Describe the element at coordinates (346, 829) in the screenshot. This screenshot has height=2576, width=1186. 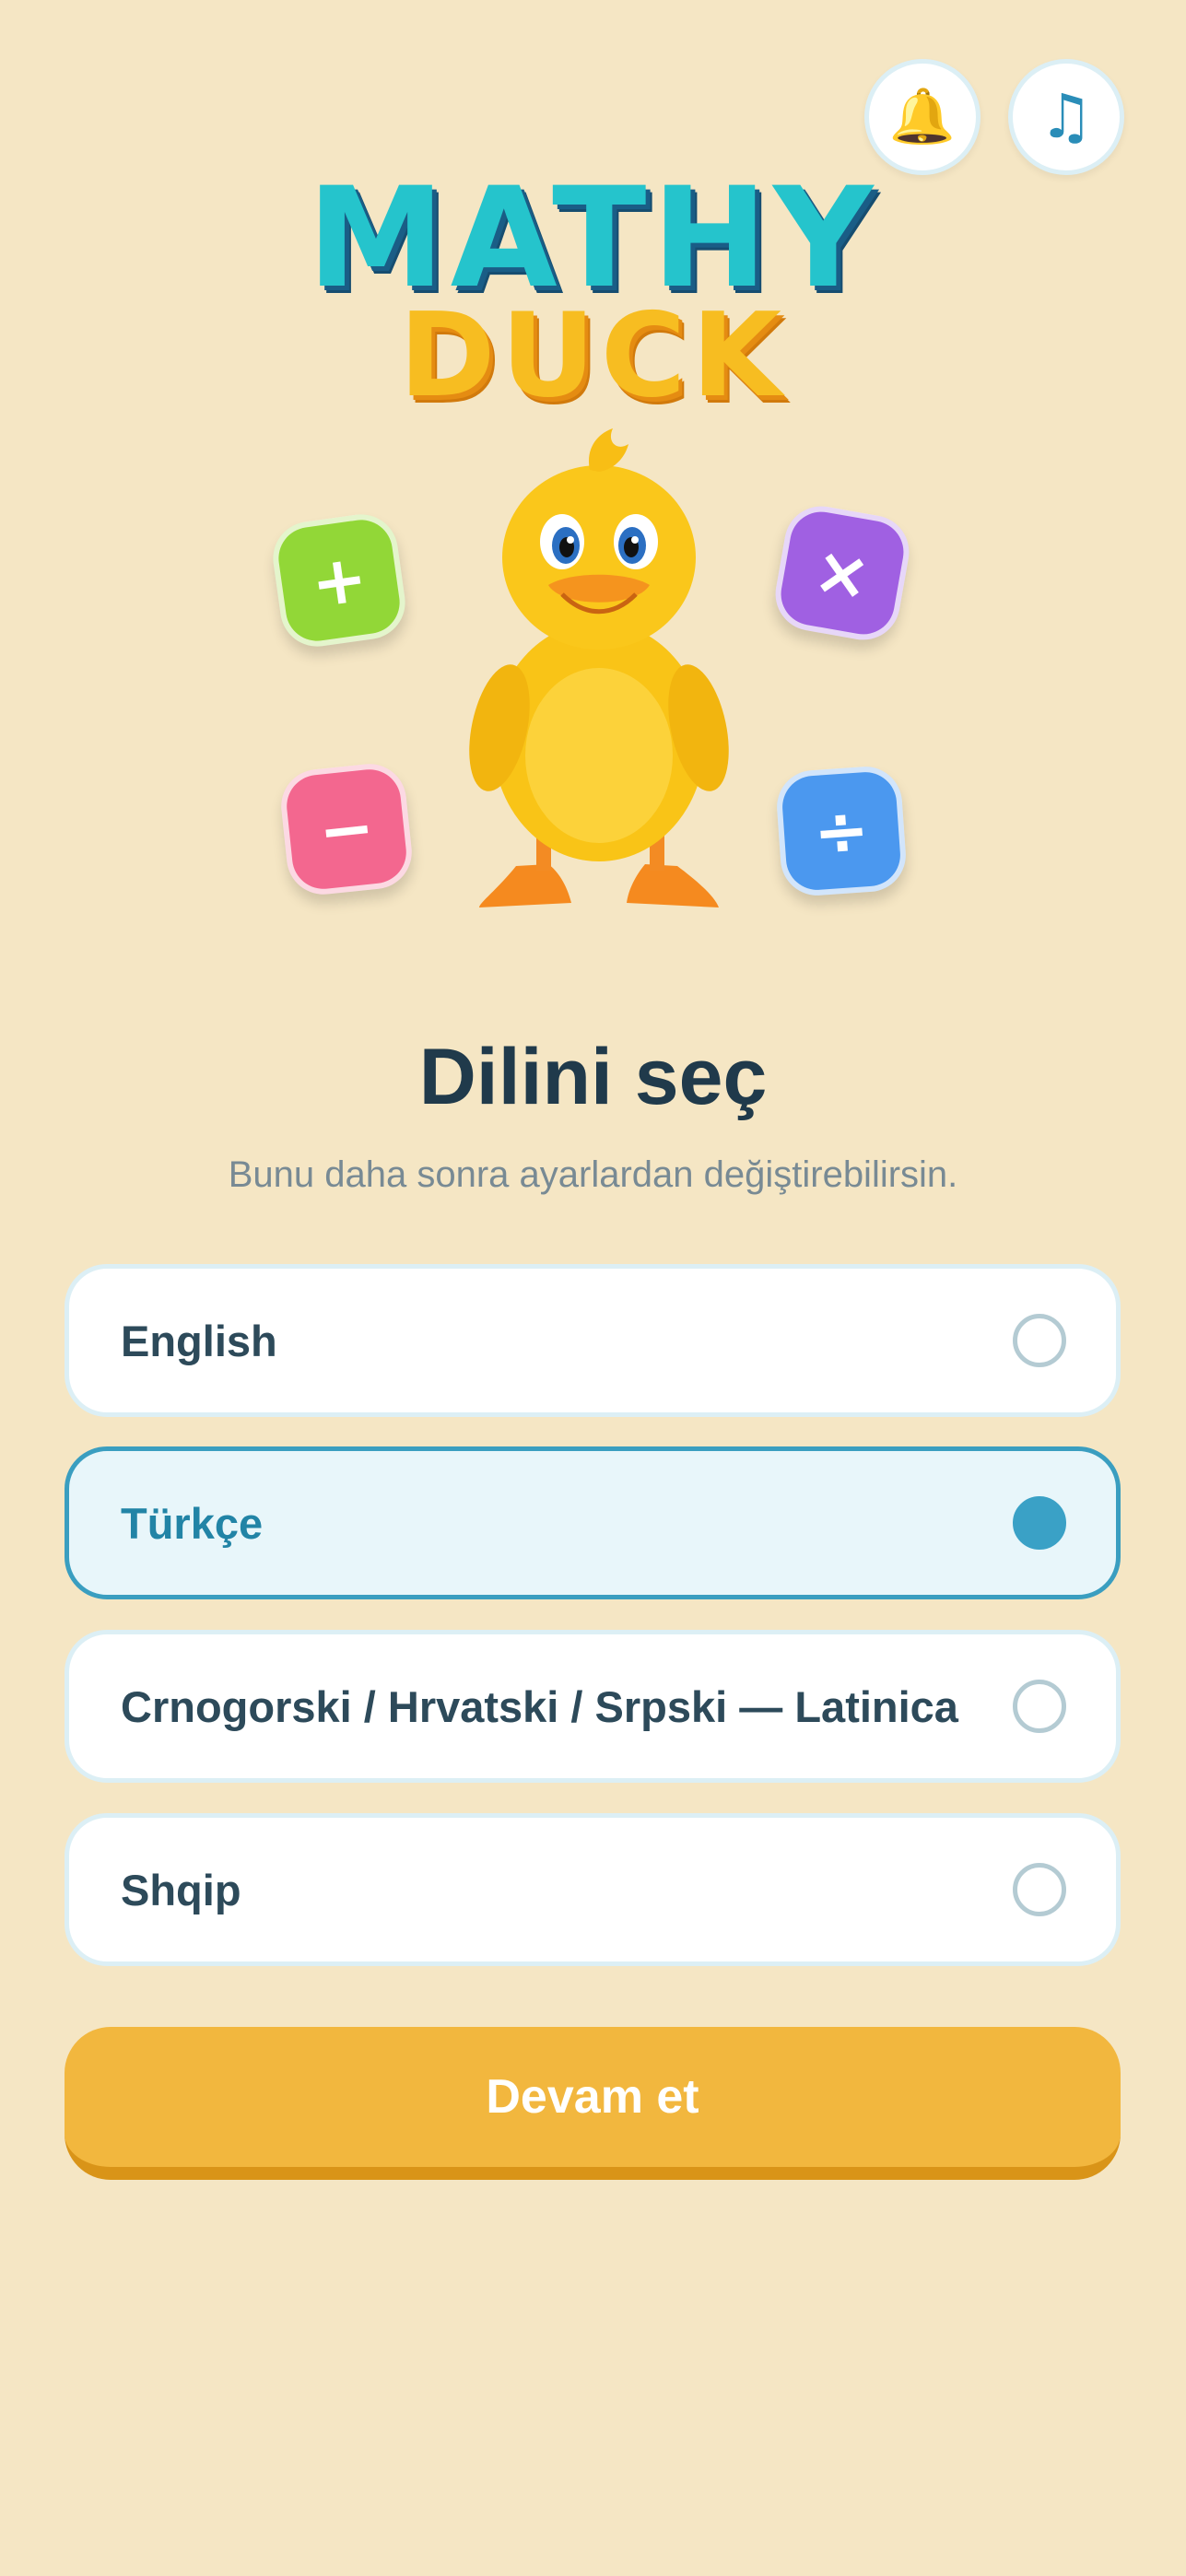
I see `minus-icon: −` at that location.